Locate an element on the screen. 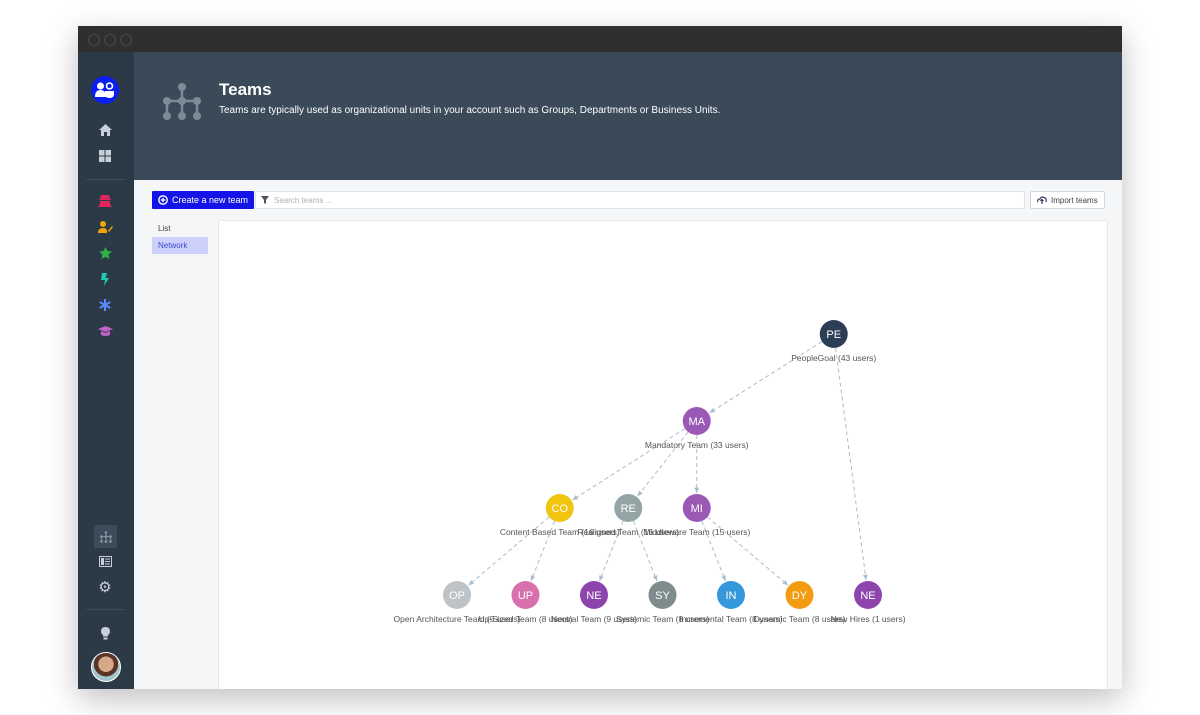 This screenshot has height=715, width=1200. tab-list: List is located at coordinates (180, 228).